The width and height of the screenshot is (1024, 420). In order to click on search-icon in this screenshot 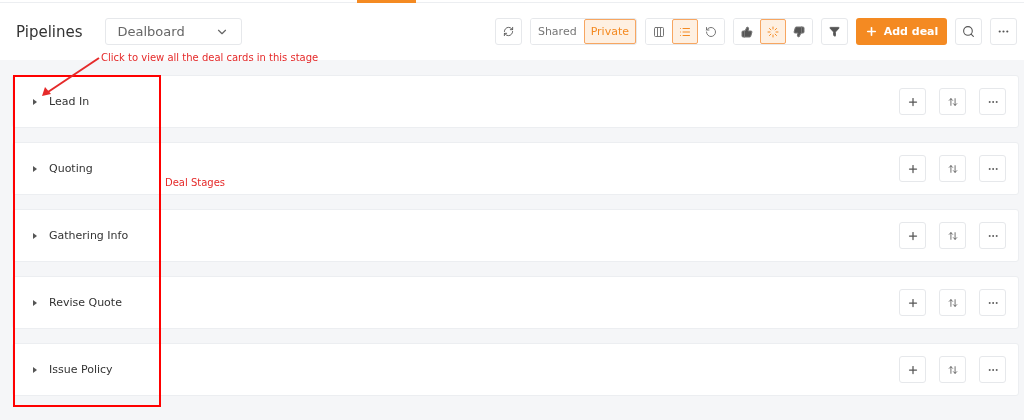, I will do `click(968, 31)`.